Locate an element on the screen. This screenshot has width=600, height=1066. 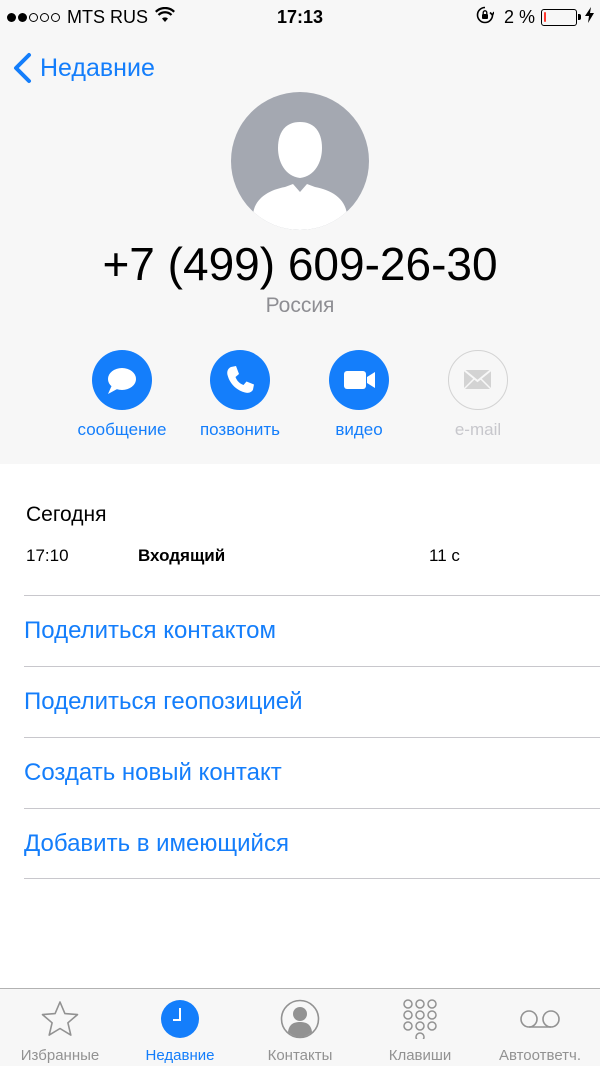
tab-contacts-label: Контакты is located at coordinates (300, 1055).